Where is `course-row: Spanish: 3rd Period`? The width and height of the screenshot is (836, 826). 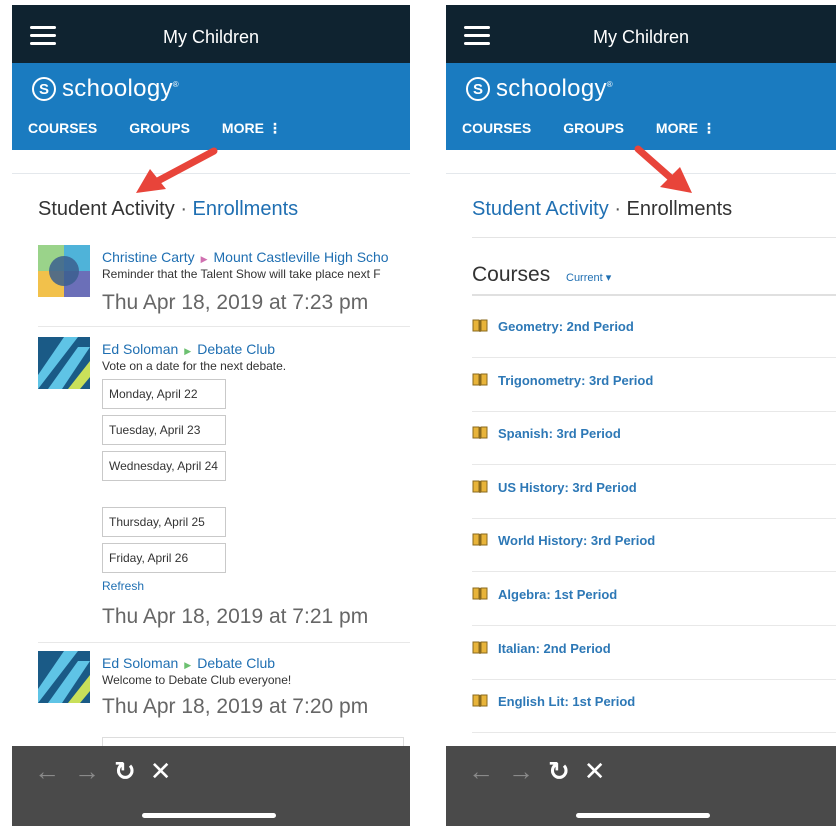
course-row: Spanish: 3rd Period is located at coordinates (654, 438).